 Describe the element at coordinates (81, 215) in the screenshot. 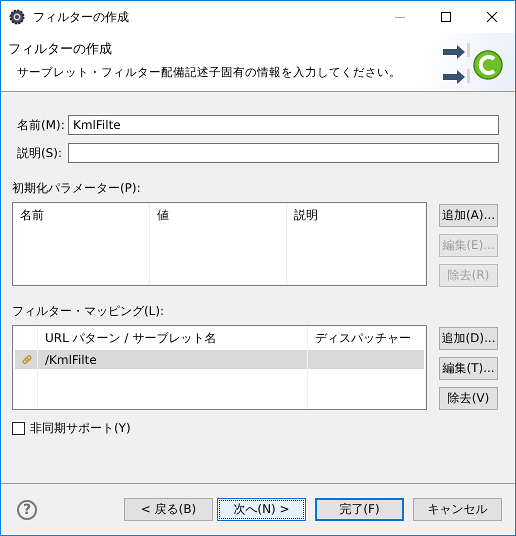

I see `column-header: 名前` at that location.